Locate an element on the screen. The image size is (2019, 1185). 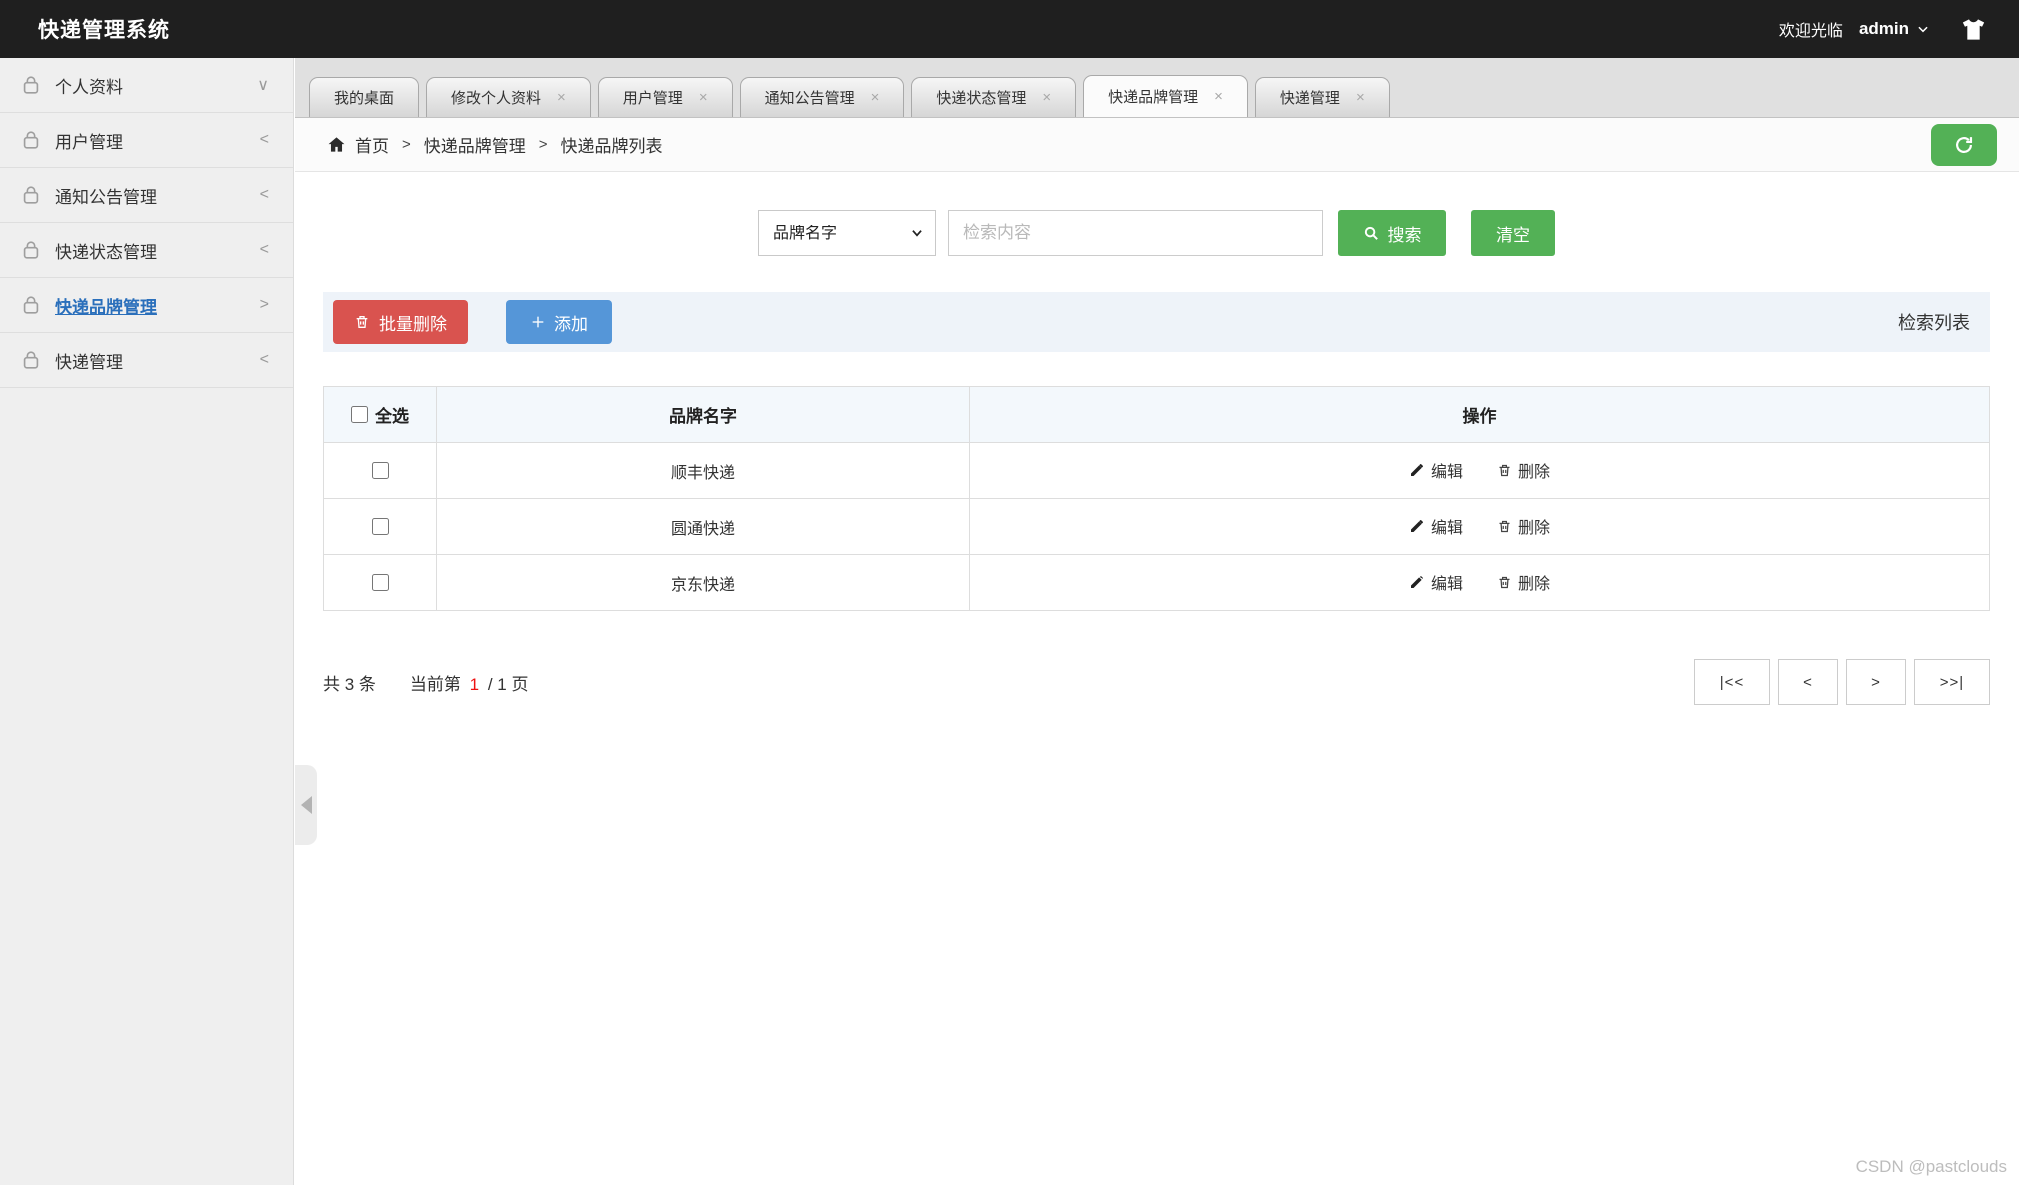
select-all-label: 全选 is located at coordinates (392, 416).